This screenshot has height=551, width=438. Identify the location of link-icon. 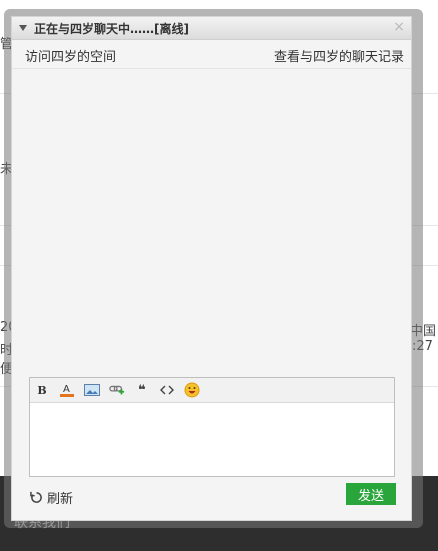
(117, 390).